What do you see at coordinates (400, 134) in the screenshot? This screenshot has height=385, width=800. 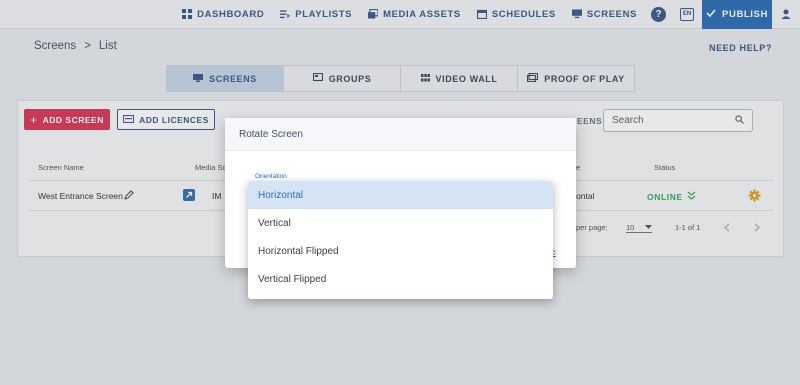 I see `dialog-title: Rotate Screen` at bounding box center [400, 134].